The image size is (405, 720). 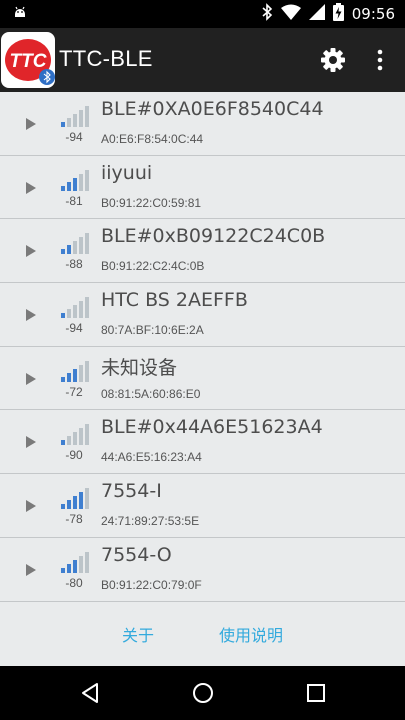 What do you see at coordinates (373, 14) in the screenshot?
I see `clock: 09:56` at bounding box center [373, 14].